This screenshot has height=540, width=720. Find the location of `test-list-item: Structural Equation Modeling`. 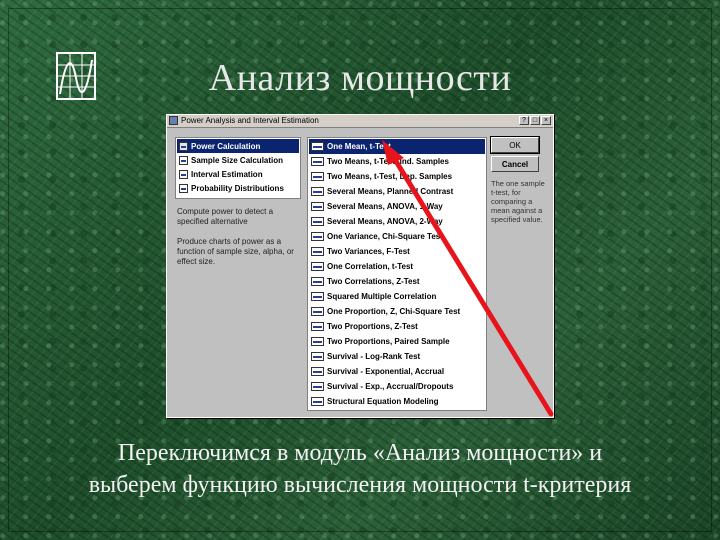

test-list-item: Structural Equation Modeling is located at coordinates (397, 401).